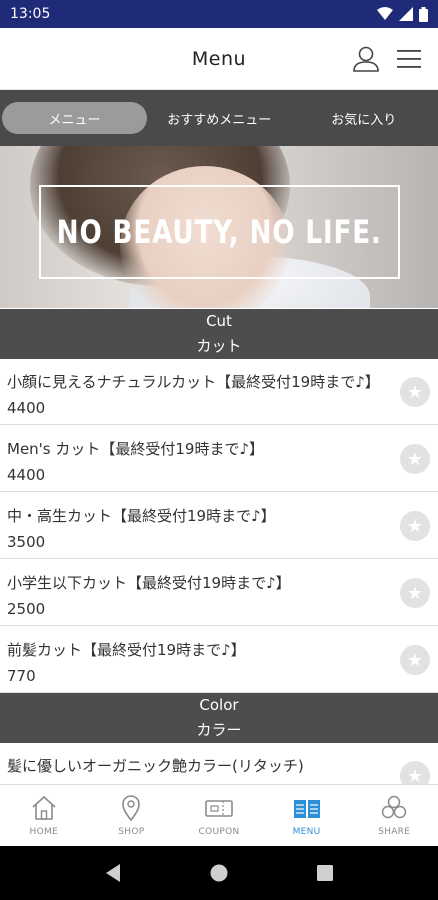  I want to click on home-icon, so click(44, 807).